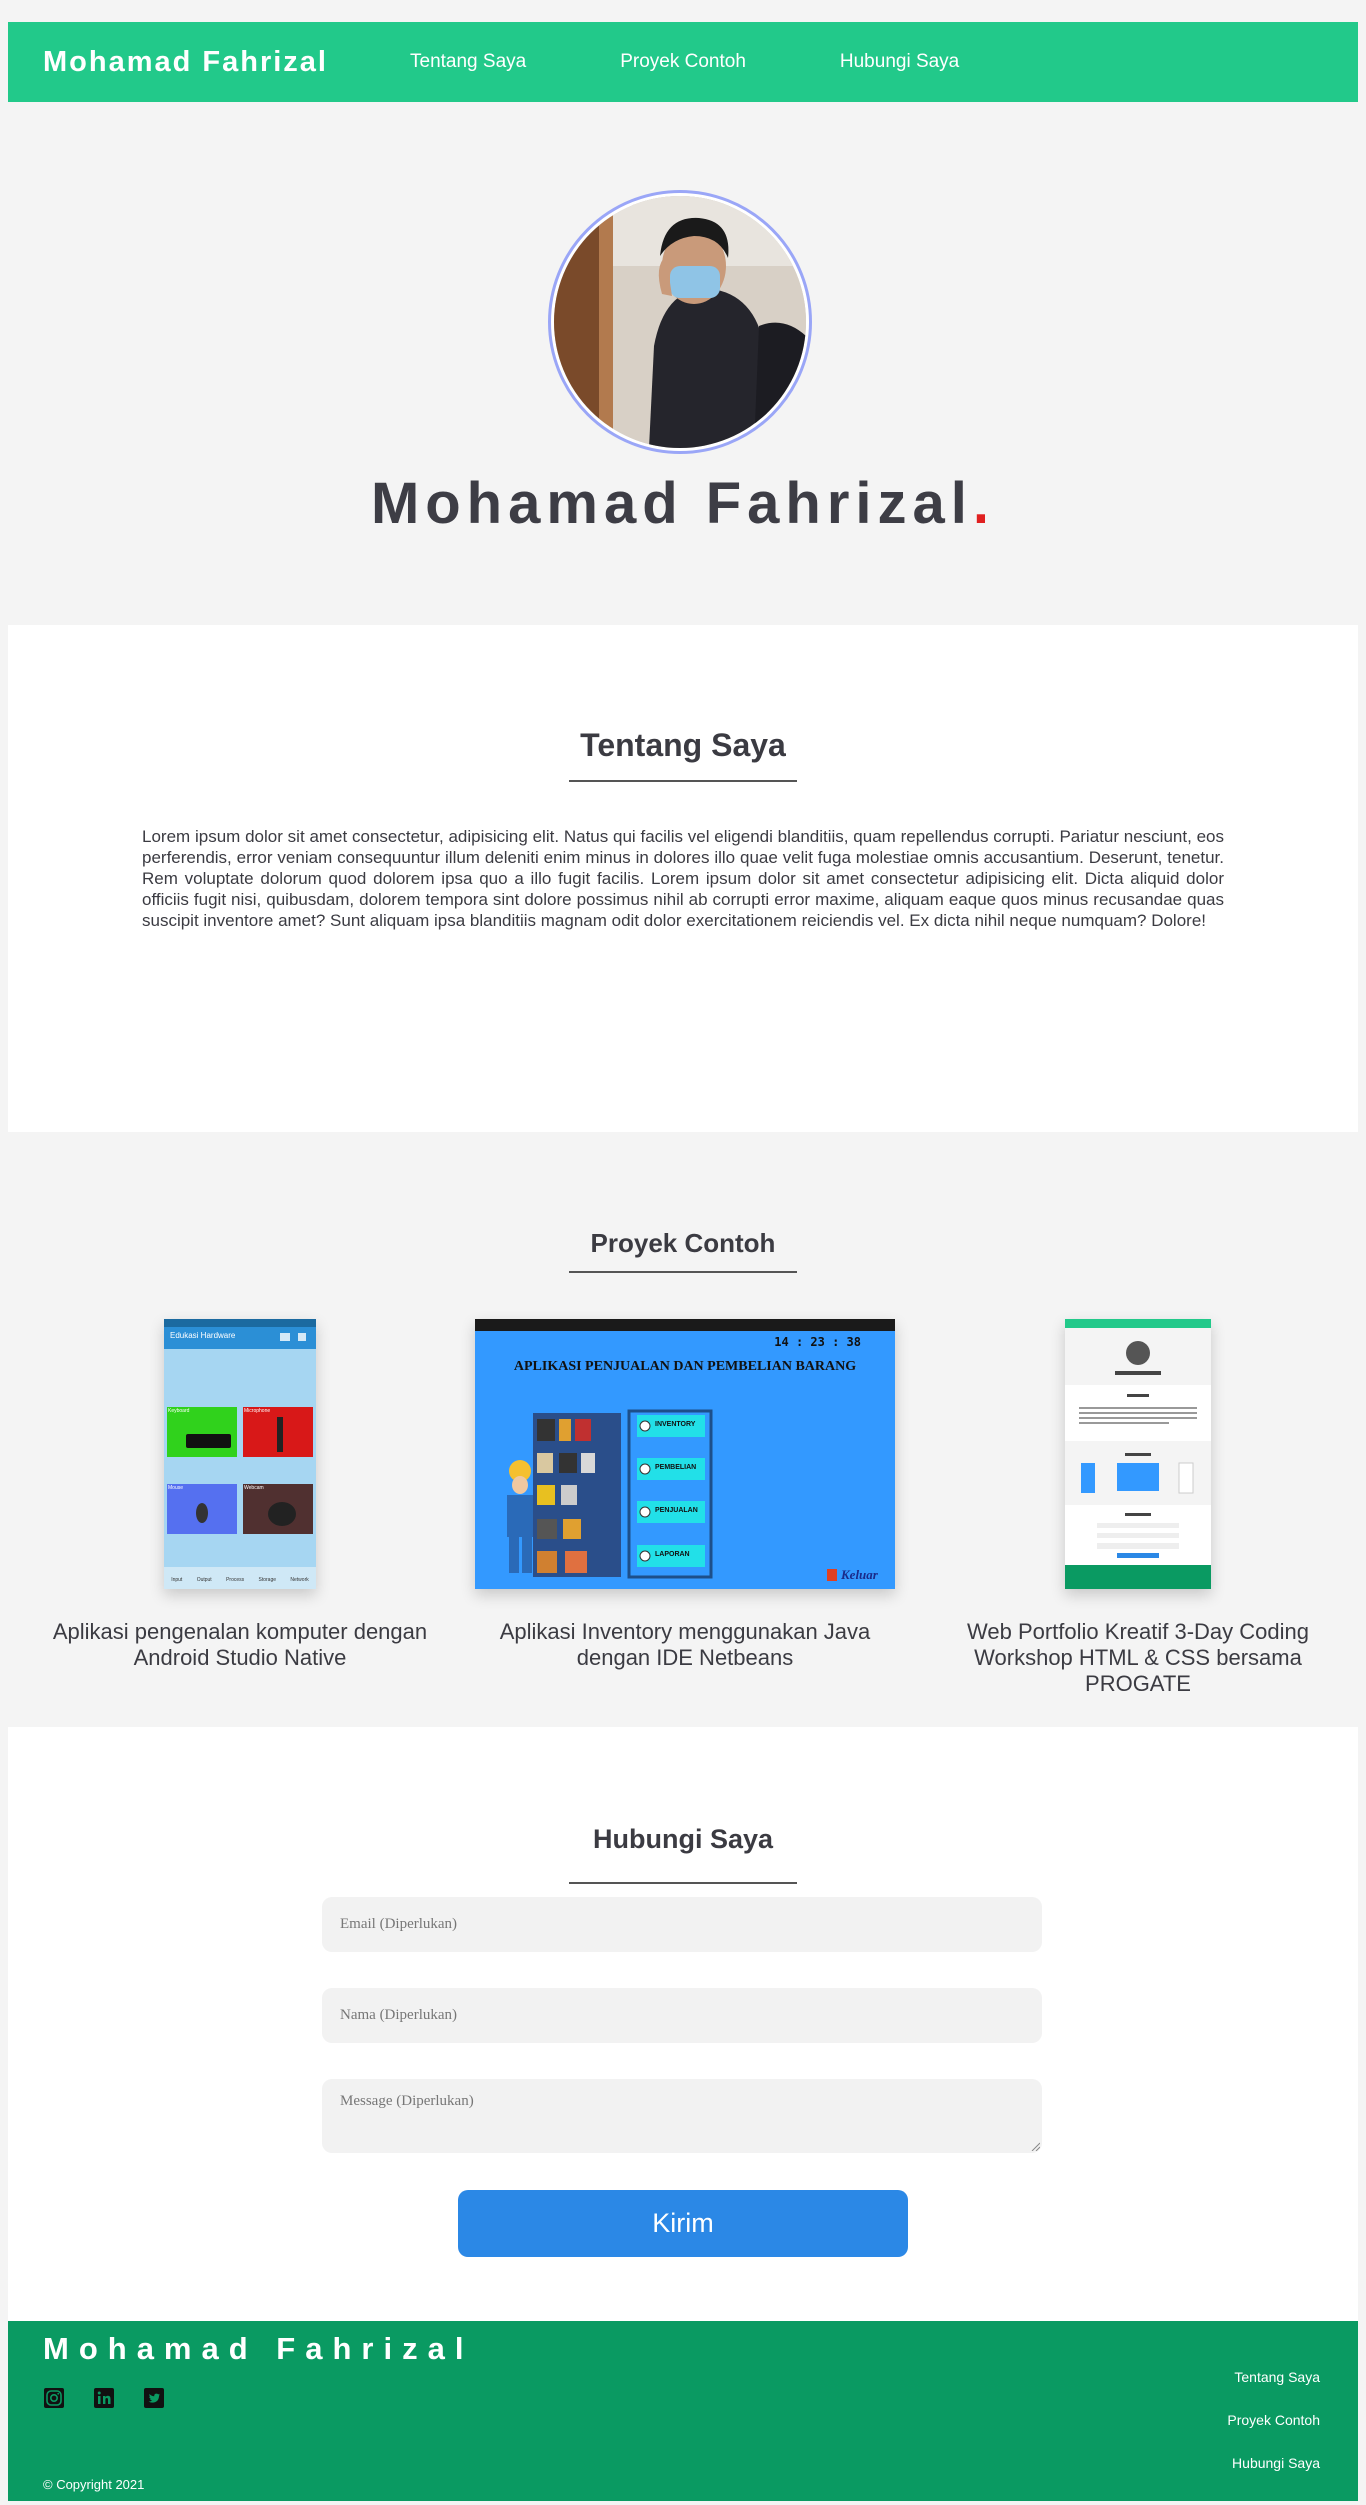  I want to click on footer-copyright: © Copyright 2021, so click(94, 2484).